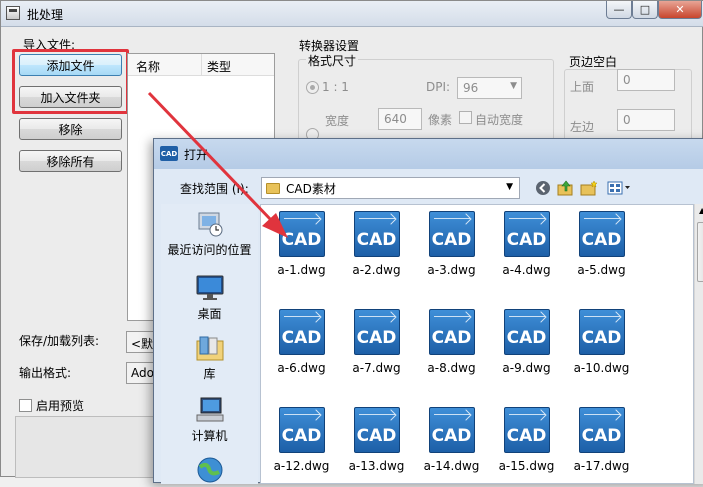  I want to click on arrow-line, so click(210, 157).